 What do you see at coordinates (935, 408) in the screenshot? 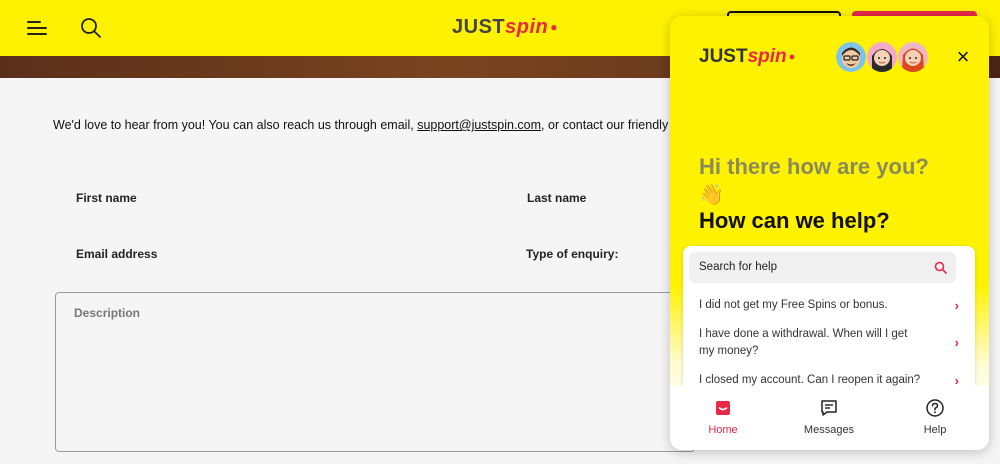
I see `help-icon` at bounding box center [935, 408].